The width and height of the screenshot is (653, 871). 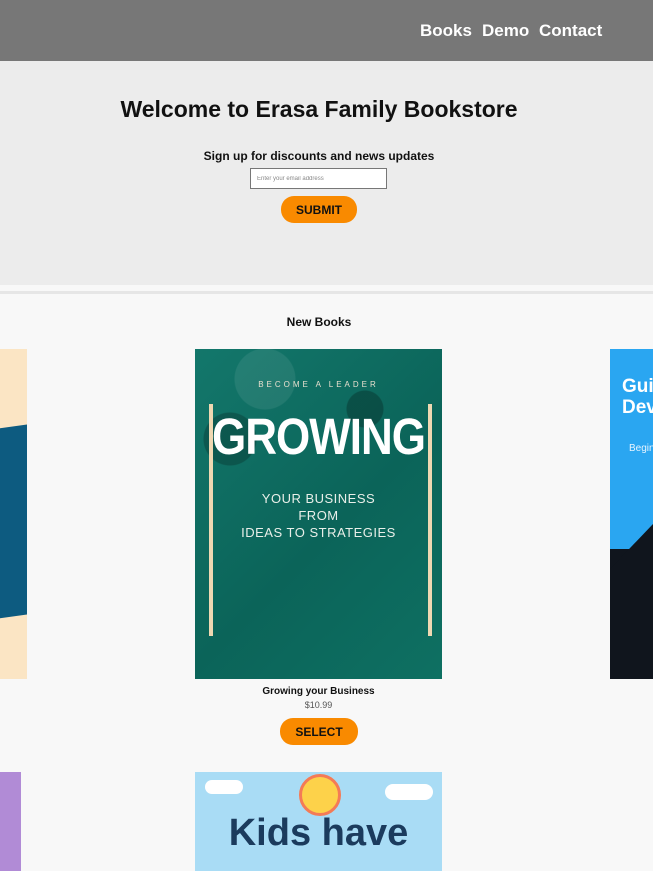 What do you see at coordinates (631, 514) in the screenshot?
I see `next-book-cover: Gui Dev Begin` at bounding box center [631, 514].